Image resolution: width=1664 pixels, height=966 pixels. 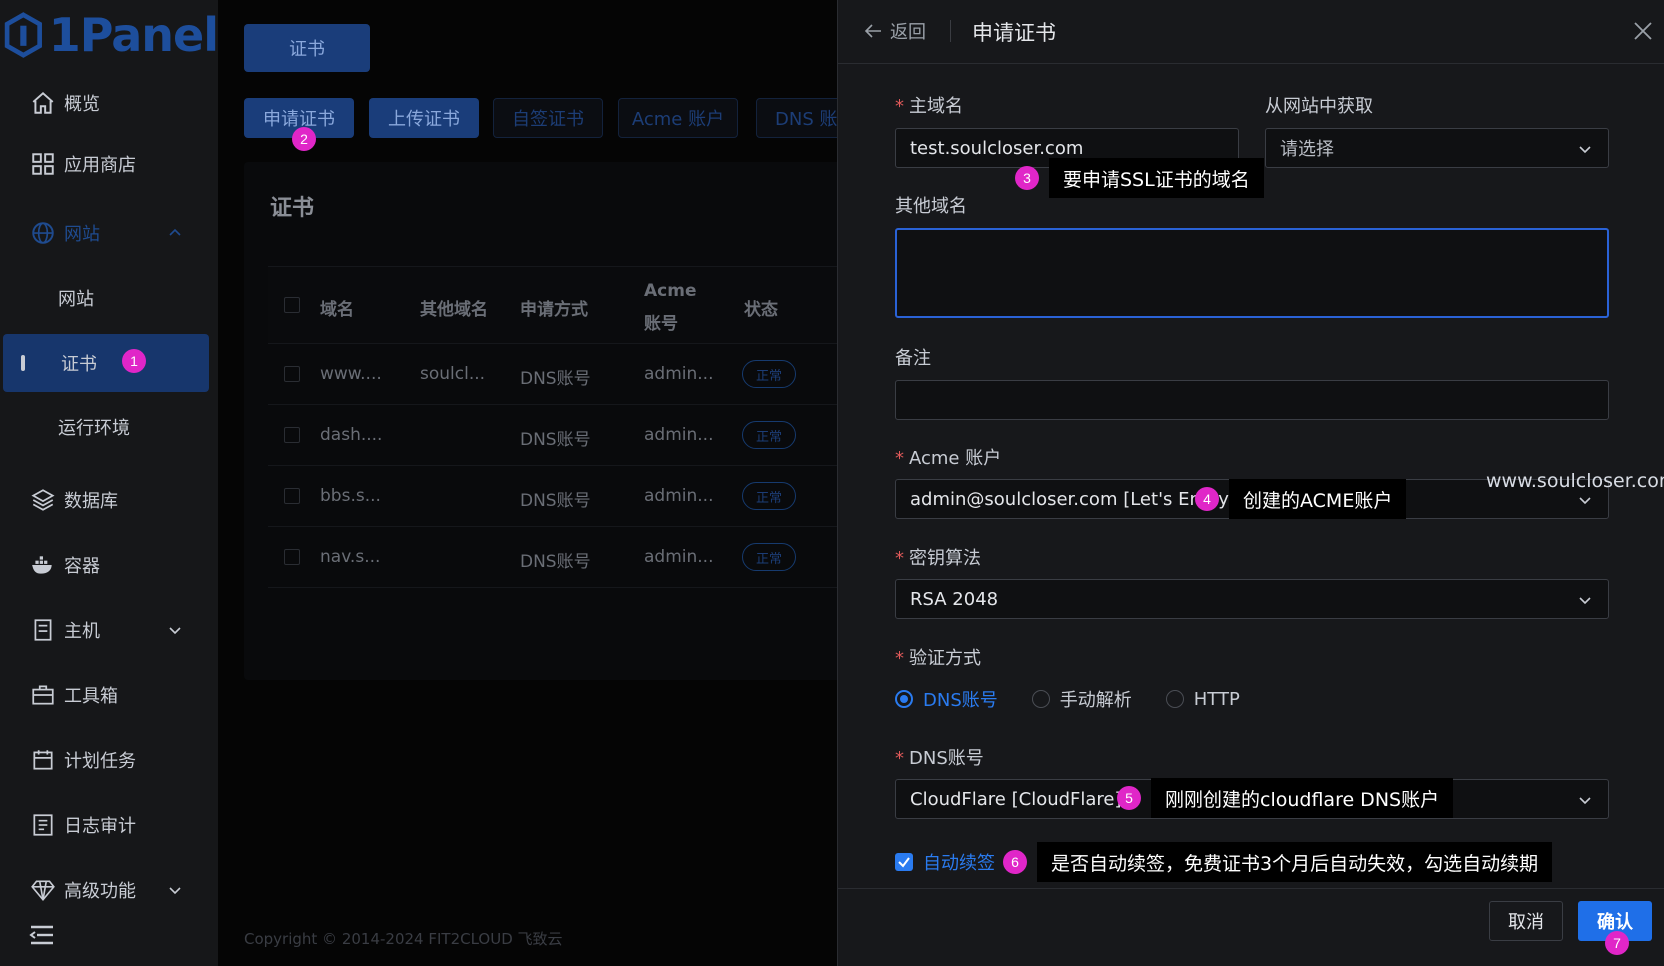 What do you see at coordinates (946, 699) in the screenshot?
I see `radio-dns-account: DNS账号` at bounding box center [946, 699].